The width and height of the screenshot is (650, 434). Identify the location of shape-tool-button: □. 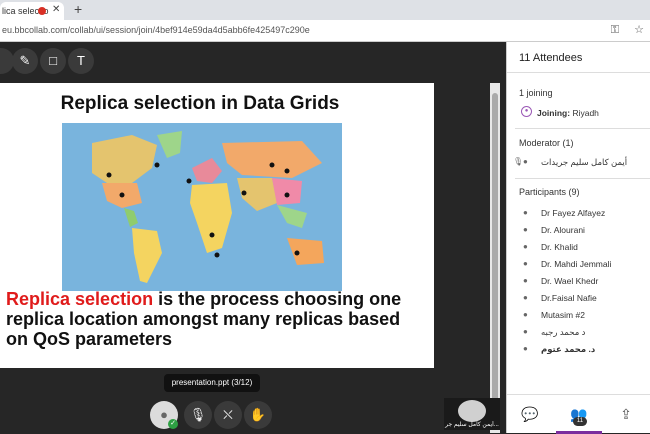
(53, 61).